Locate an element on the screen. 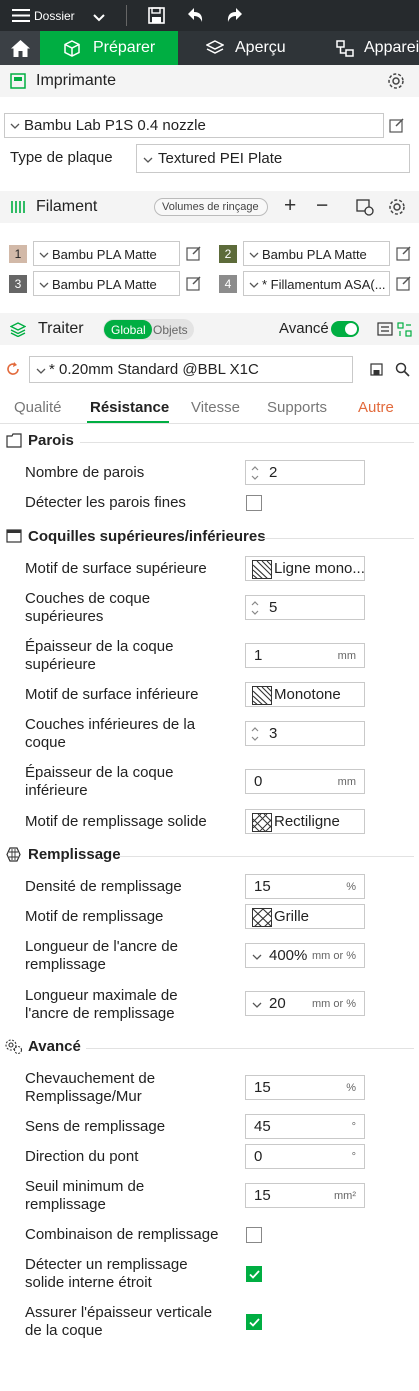  file-menu: Dossier is located at coordinates (54, 16).